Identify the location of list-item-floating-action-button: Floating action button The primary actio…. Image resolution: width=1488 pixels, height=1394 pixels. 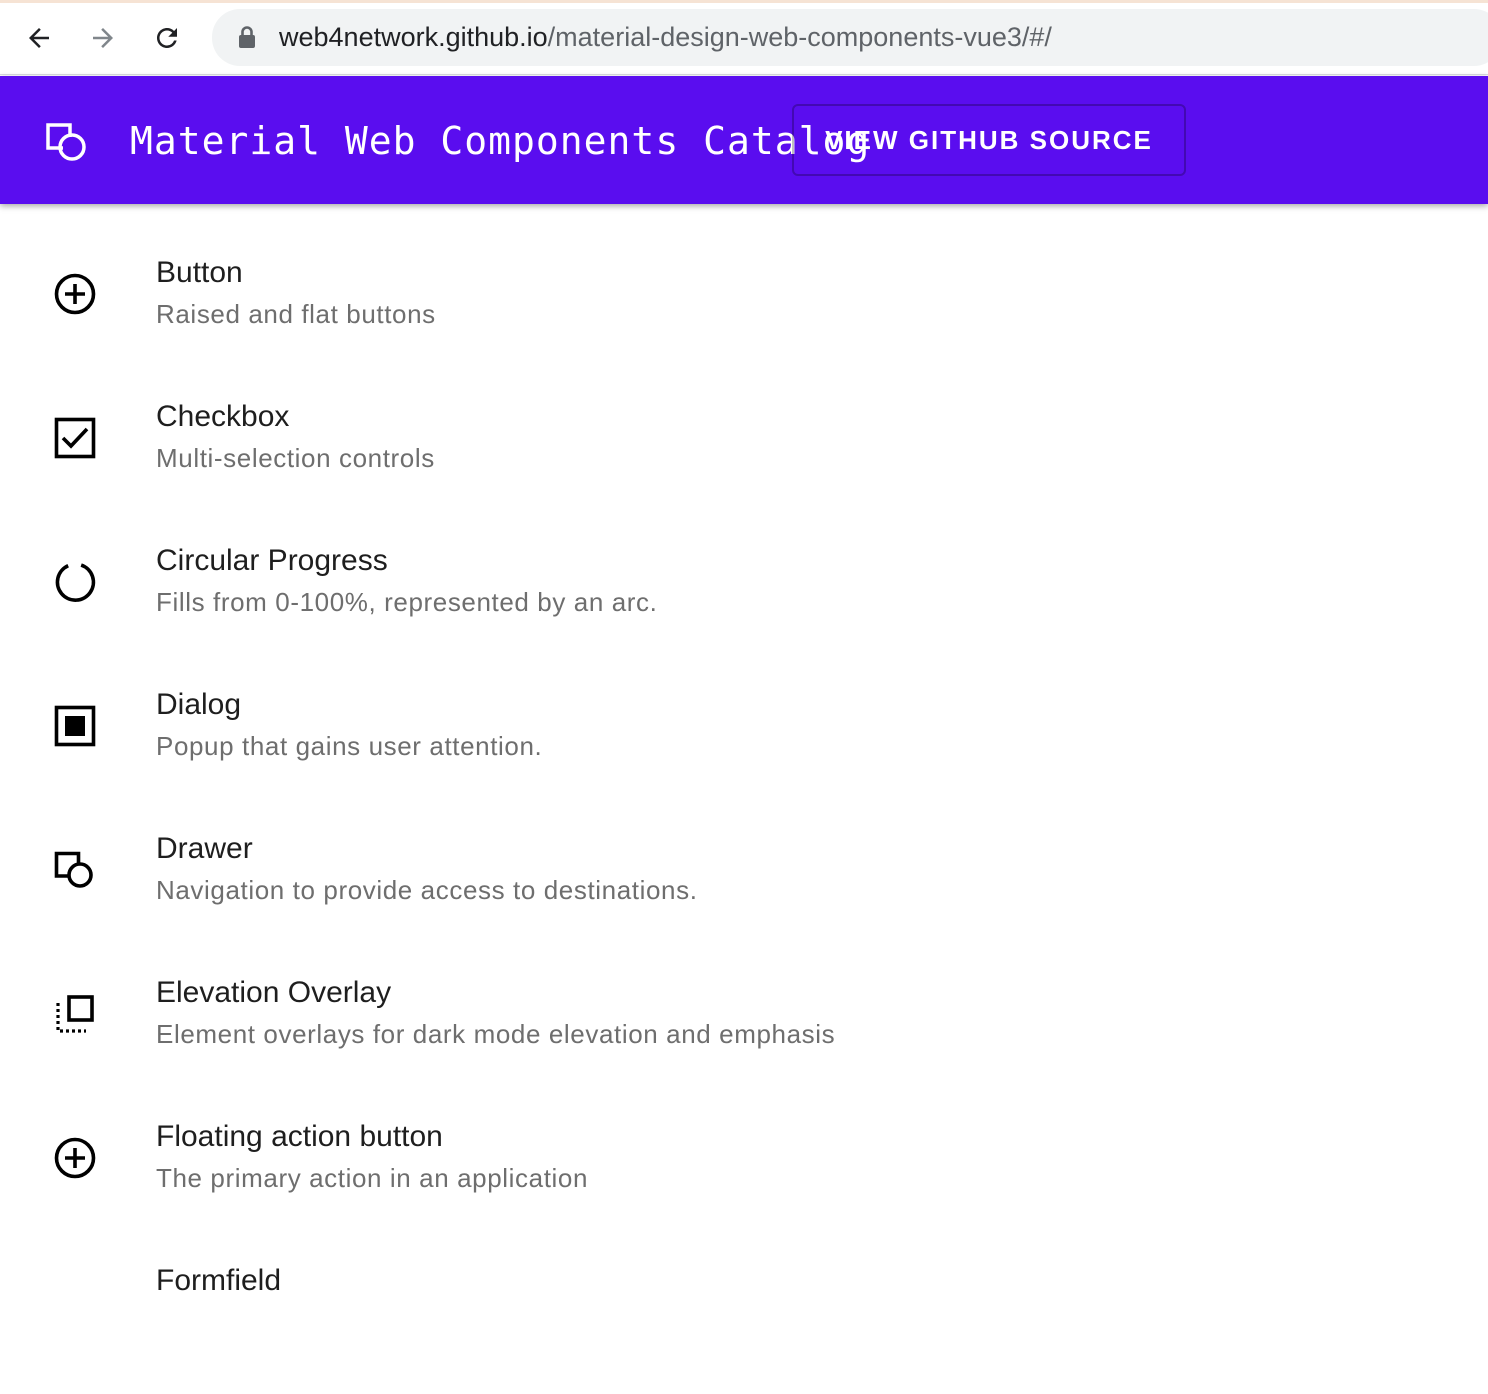
(744, 1178).